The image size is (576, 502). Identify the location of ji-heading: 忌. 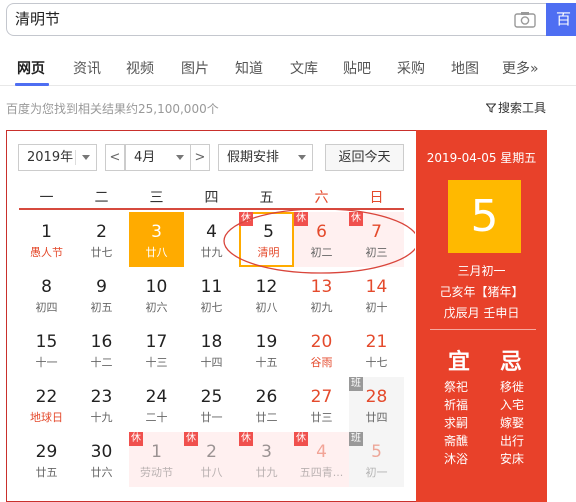
(511, 362).